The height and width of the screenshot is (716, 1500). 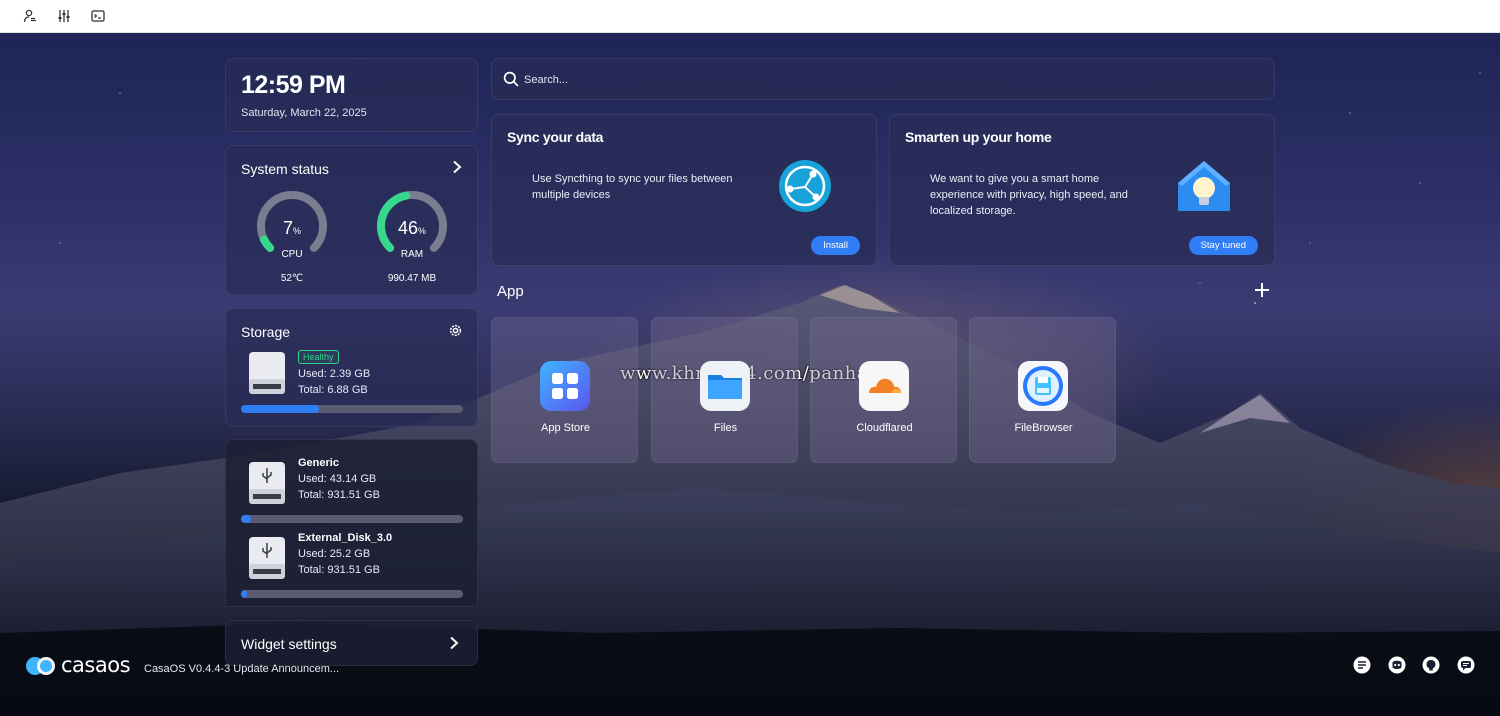 I want to click on ram-label: RAM, so click(x=412, y=254).